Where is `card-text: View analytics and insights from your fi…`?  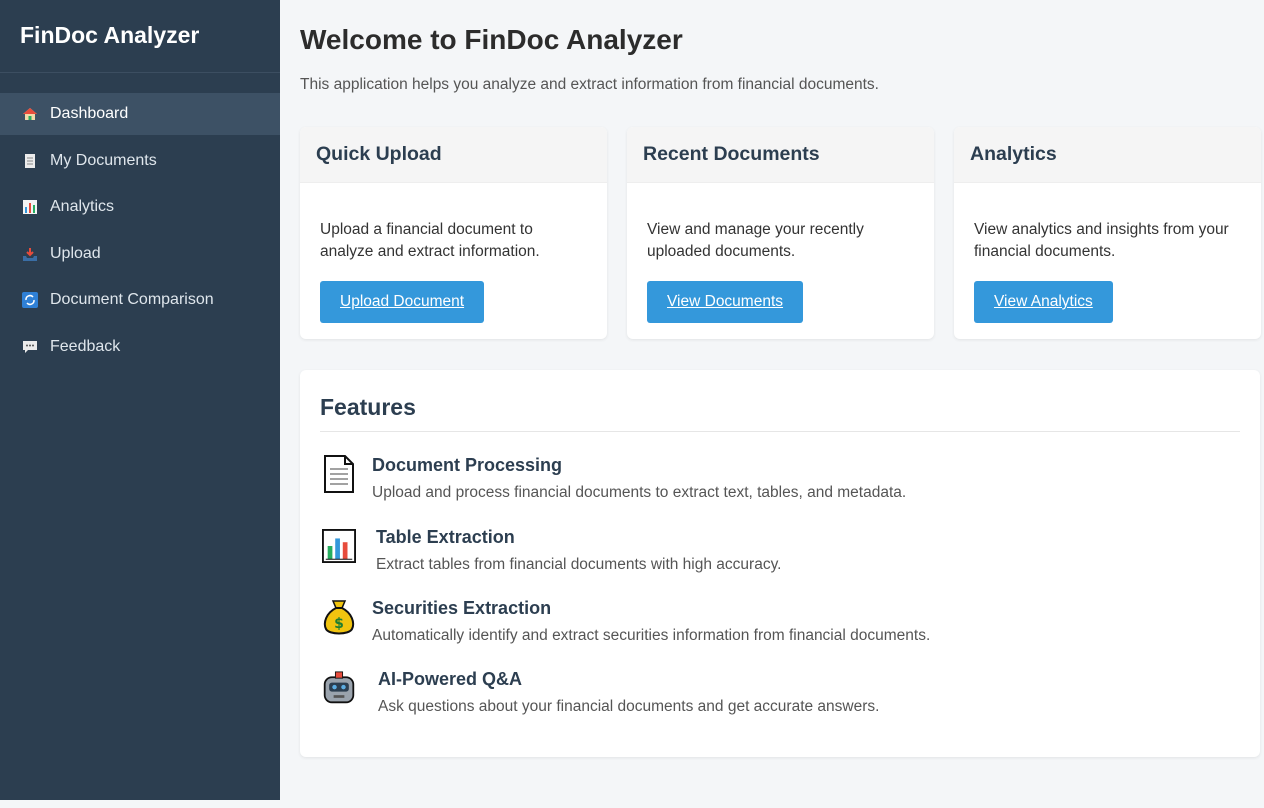
card-text: View analytics and insights from your fi… is located at coordinates (1101, 240).